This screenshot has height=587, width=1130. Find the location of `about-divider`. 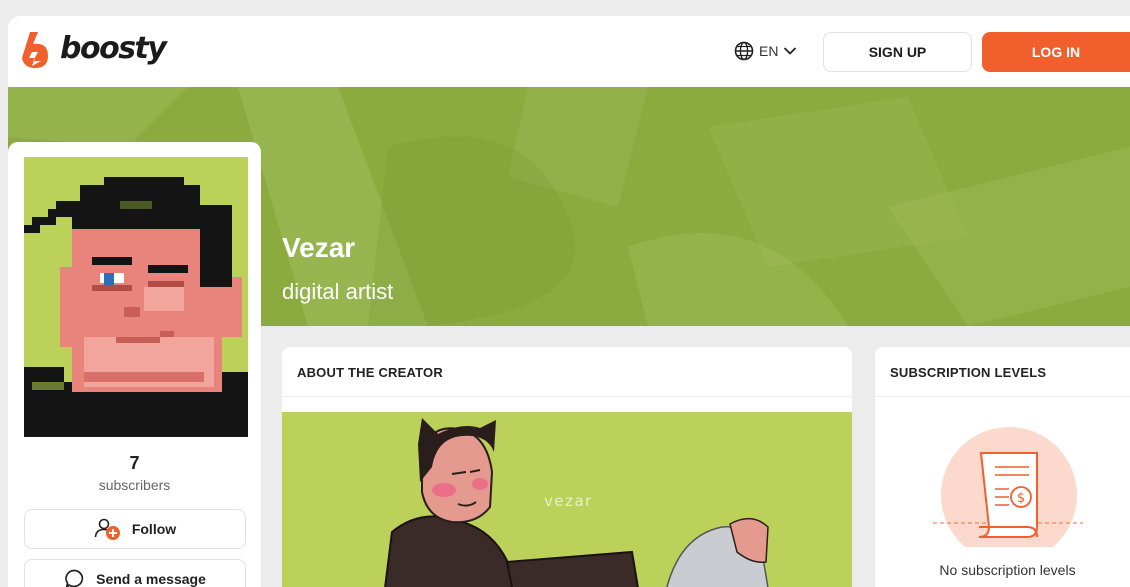

about-divider is located at coordinates (567, 396).